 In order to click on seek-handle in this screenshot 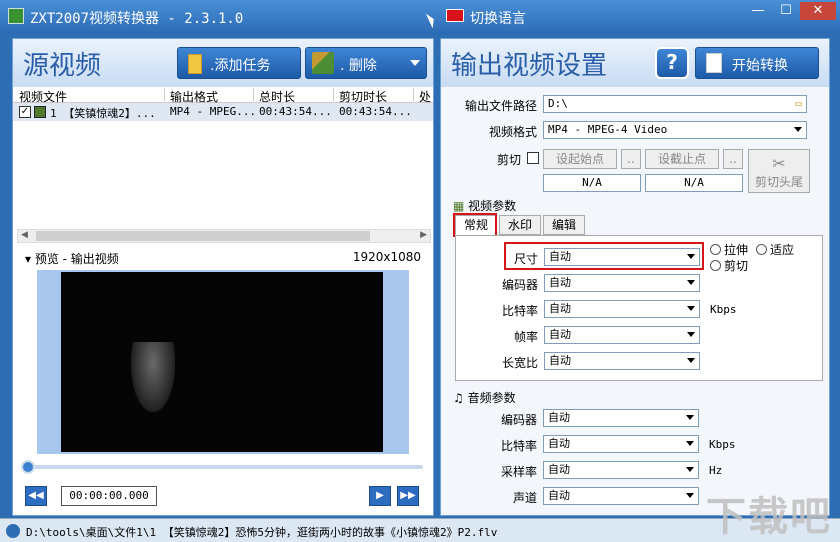, I will do `click(28, 467)`.